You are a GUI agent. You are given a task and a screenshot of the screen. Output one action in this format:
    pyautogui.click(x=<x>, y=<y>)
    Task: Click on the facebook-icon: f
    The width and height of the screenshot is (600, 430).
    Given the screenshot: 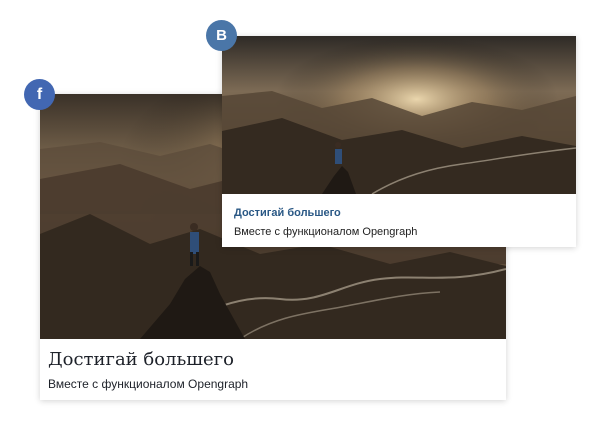 What is the action you would take?
    pyautogui.click(x=39, y=94)
    